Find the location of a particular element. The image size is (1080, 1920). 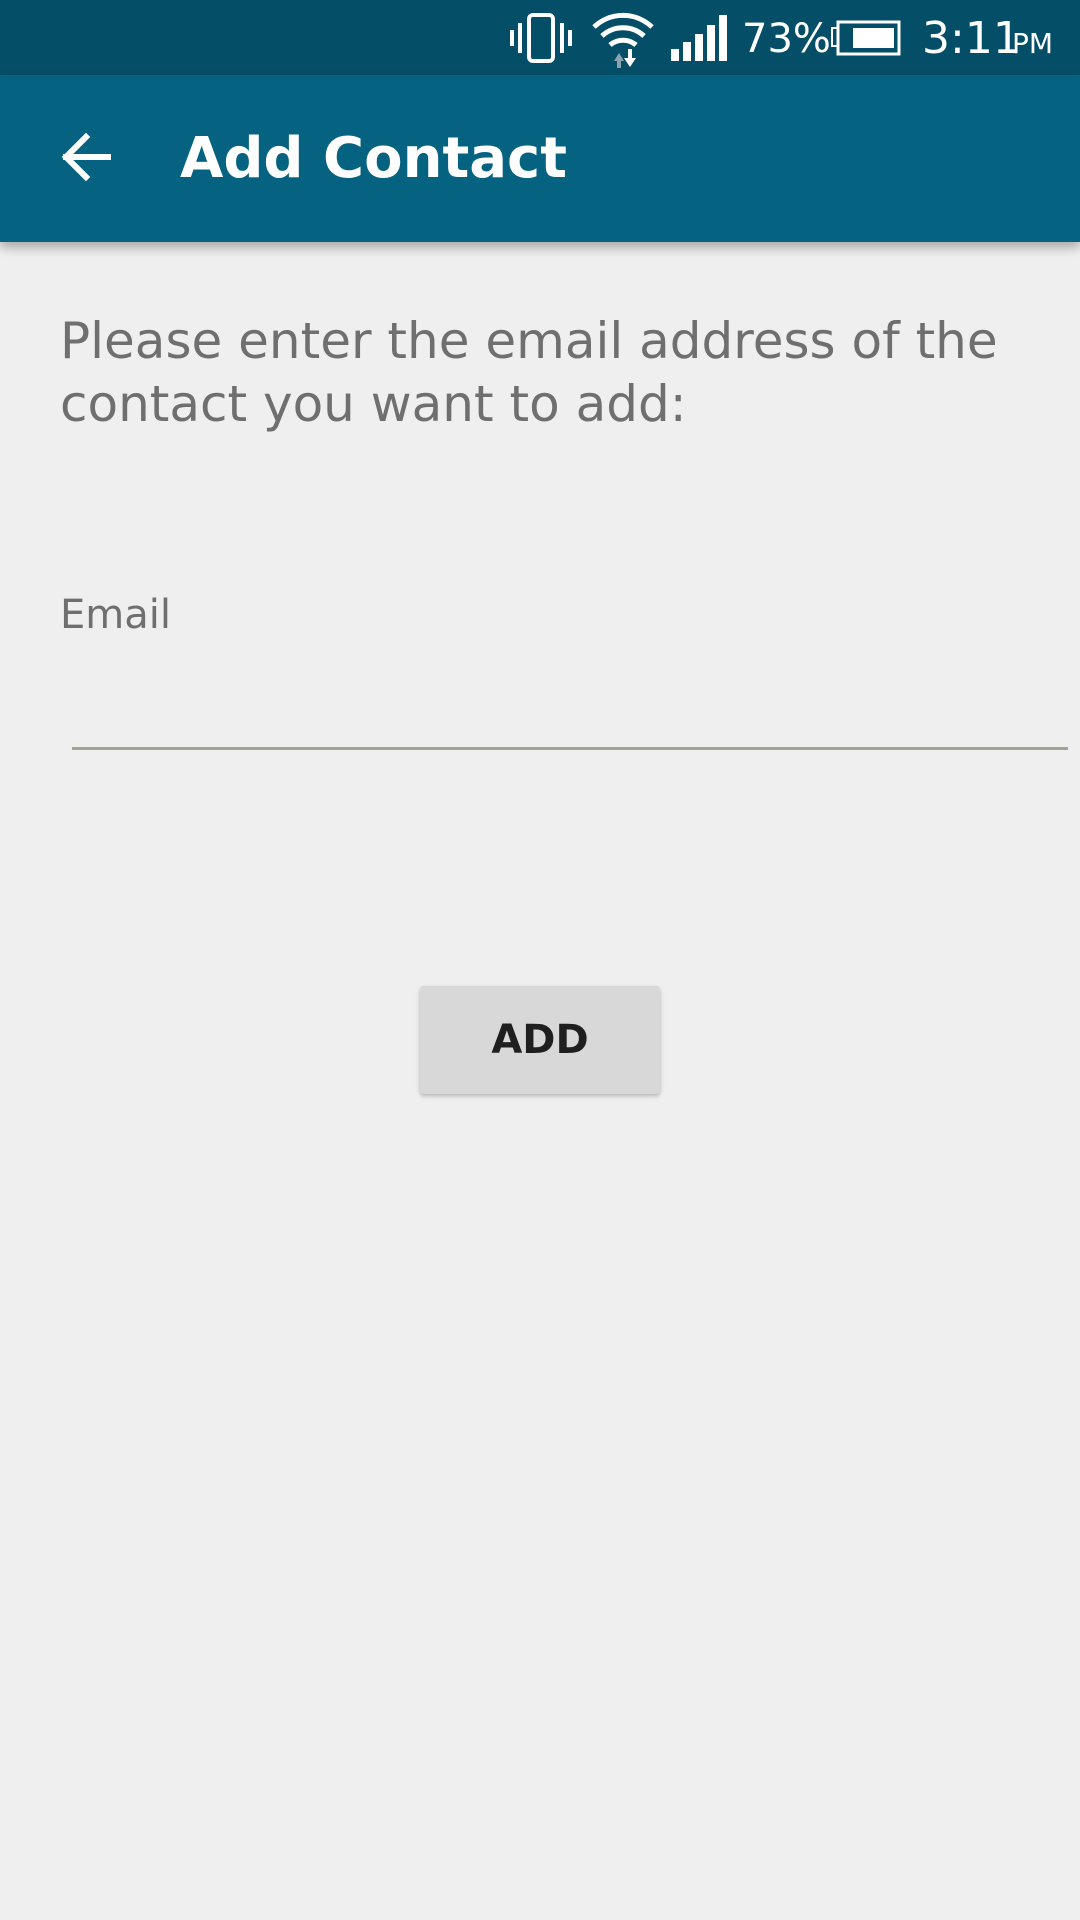

battery-icon is located at coordinates (866, 37).